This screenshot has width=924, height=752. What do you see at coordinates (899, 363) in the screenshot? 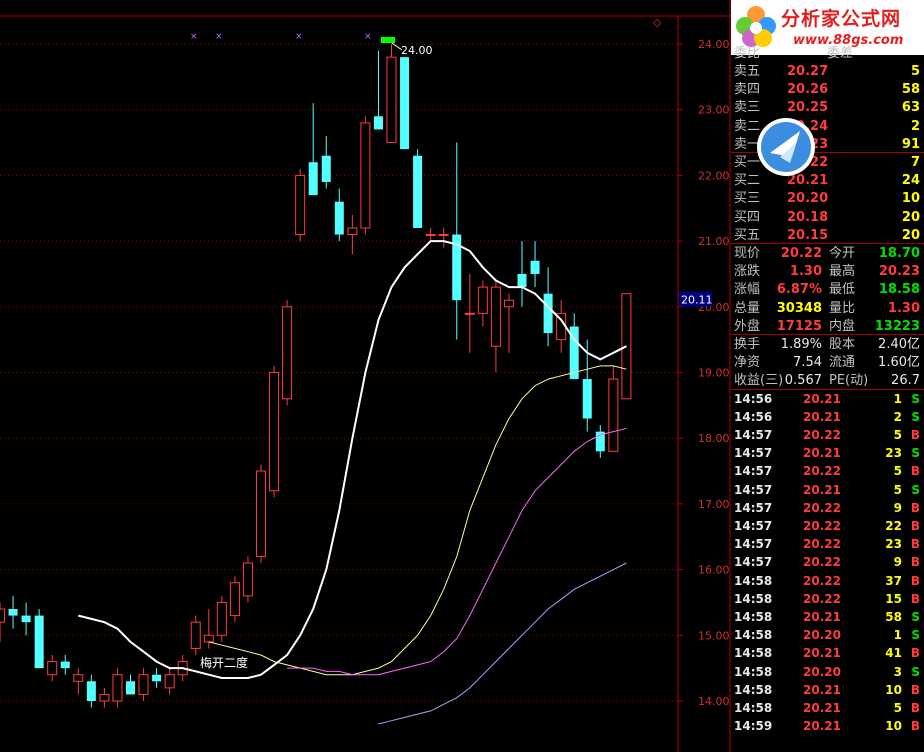
I see `fund-value: 1.60亿` at bounding box center [899, 363].